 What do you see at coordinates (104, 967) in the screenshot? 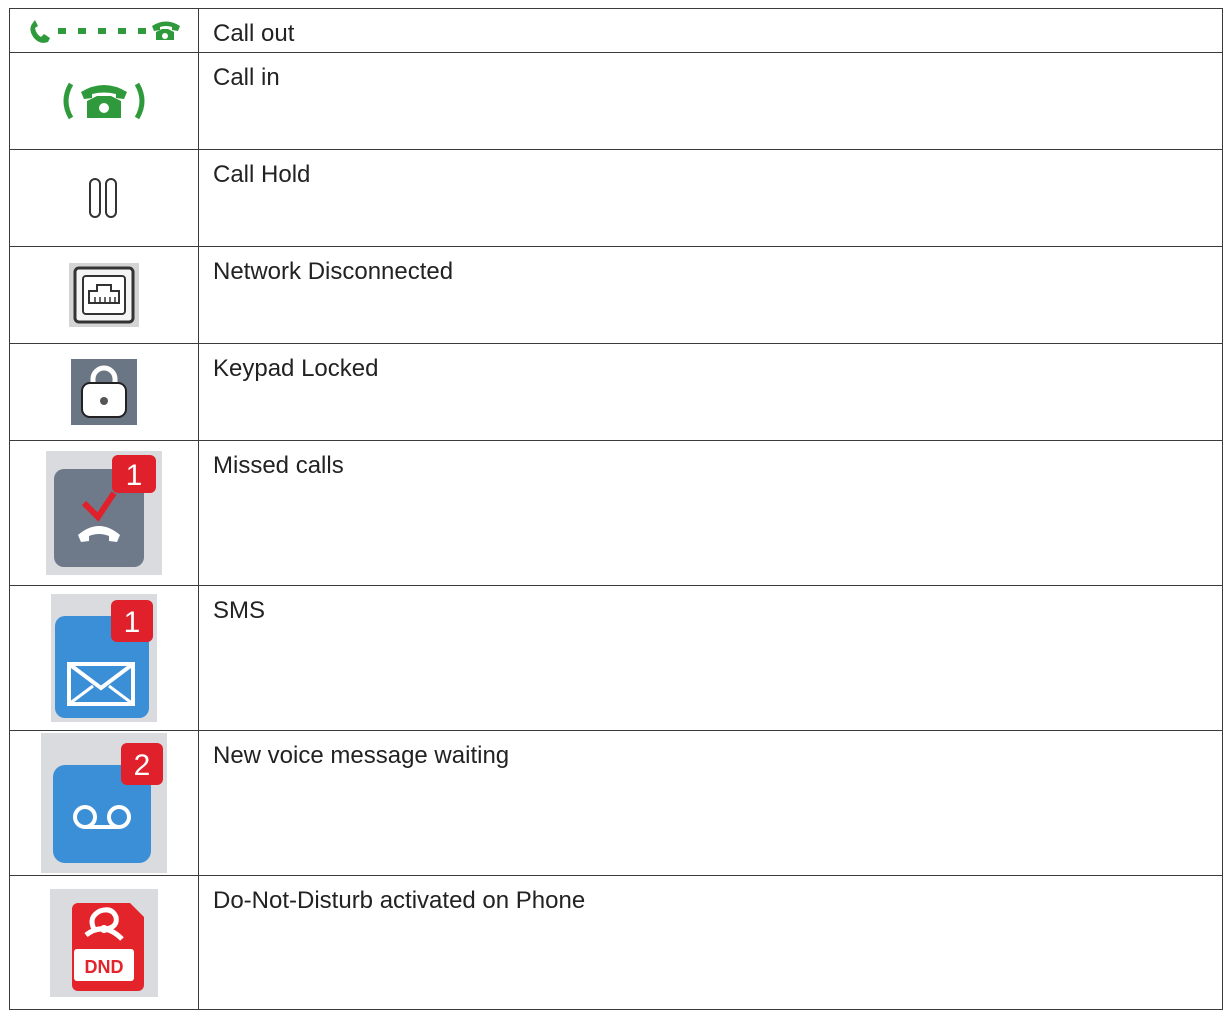
I see `dnd-label: DND` at bounding box center [104, 967].